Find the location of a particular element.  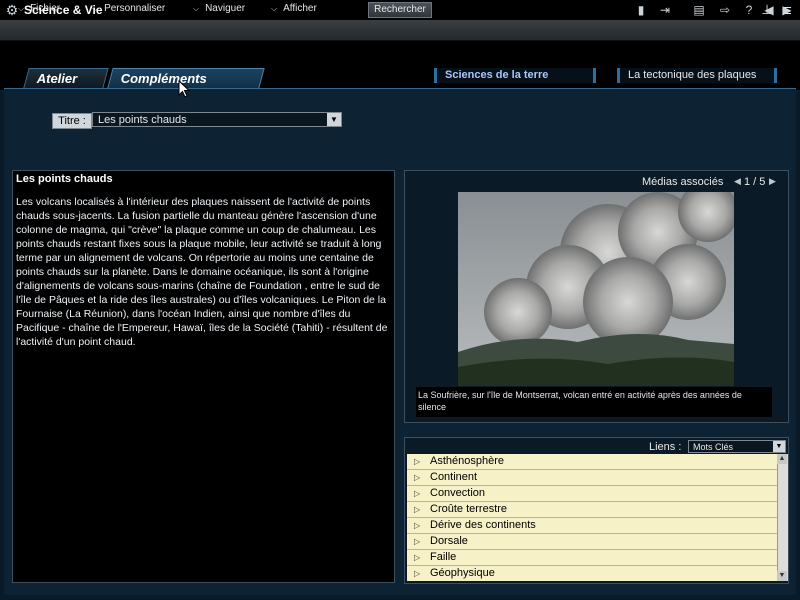

volcano-photo is located at coordinates (596, 289).